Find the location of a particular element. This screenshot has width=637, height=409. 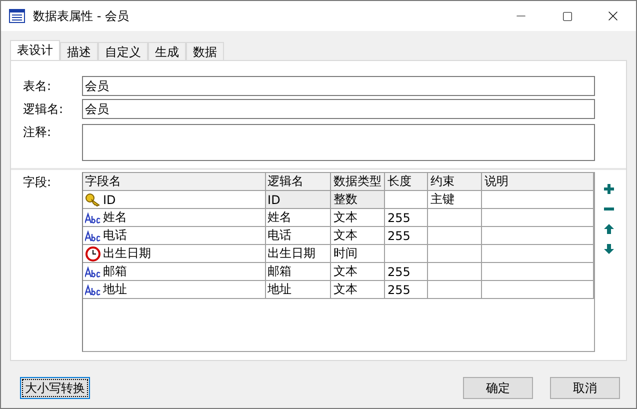

table-cell: 电话 is located at coordinates (298, 235).